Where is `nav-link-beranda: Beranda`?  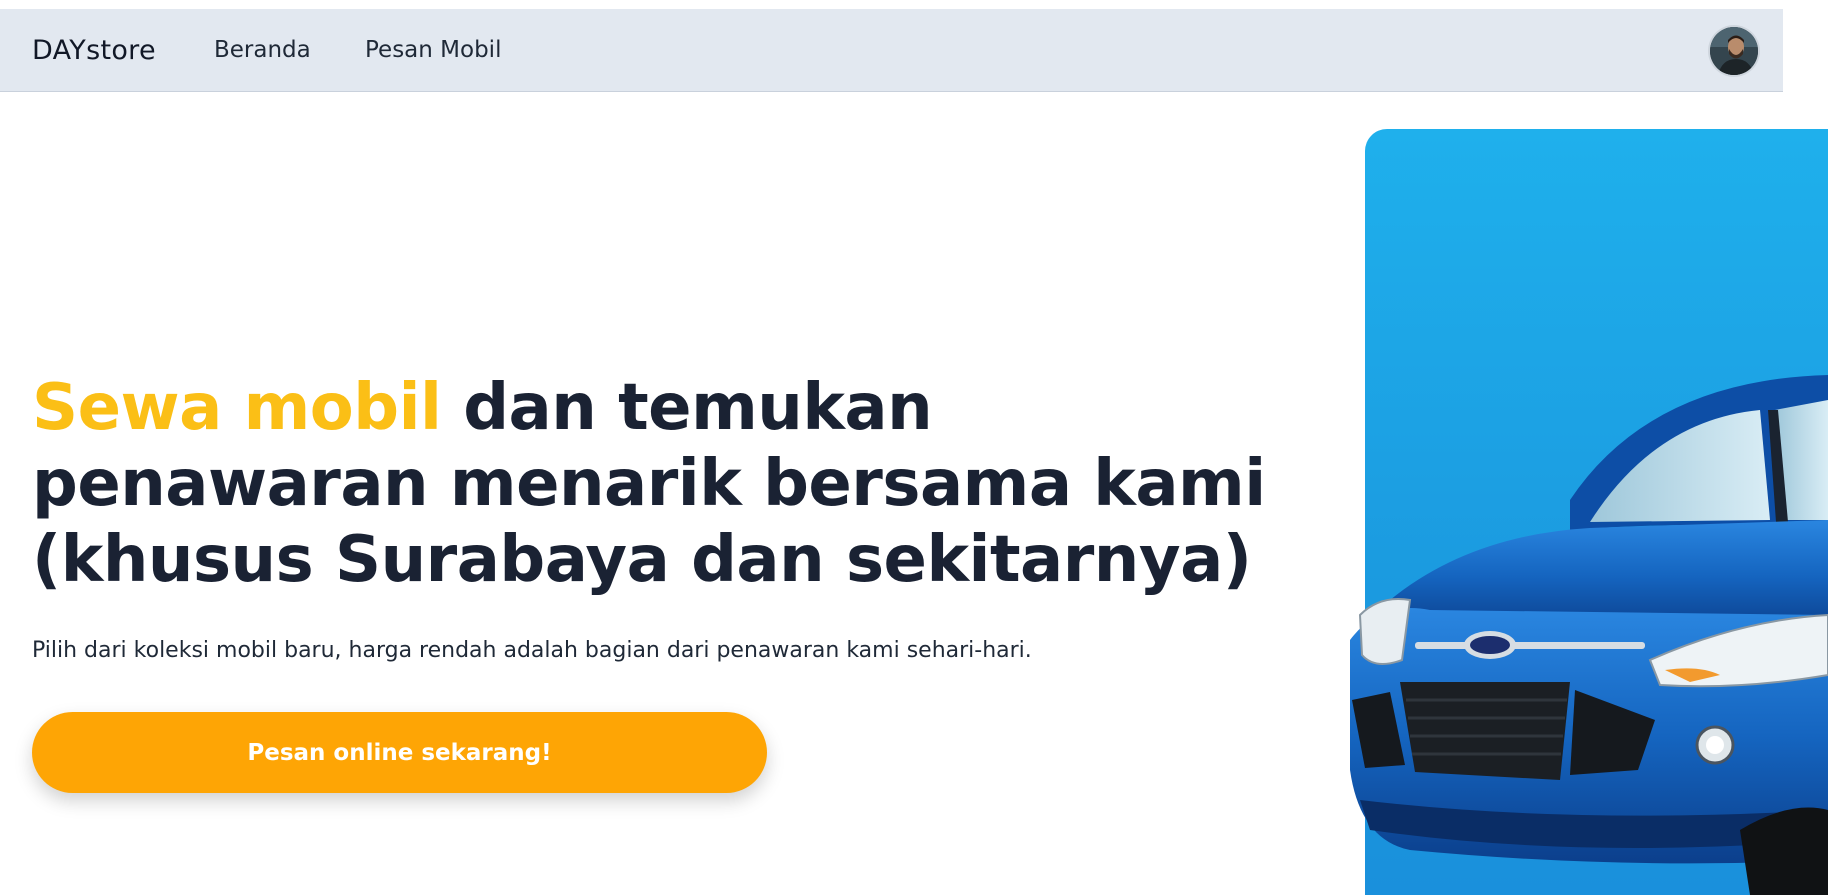
nav-link-beranda: Beranda is located at coordinates (262, 50).